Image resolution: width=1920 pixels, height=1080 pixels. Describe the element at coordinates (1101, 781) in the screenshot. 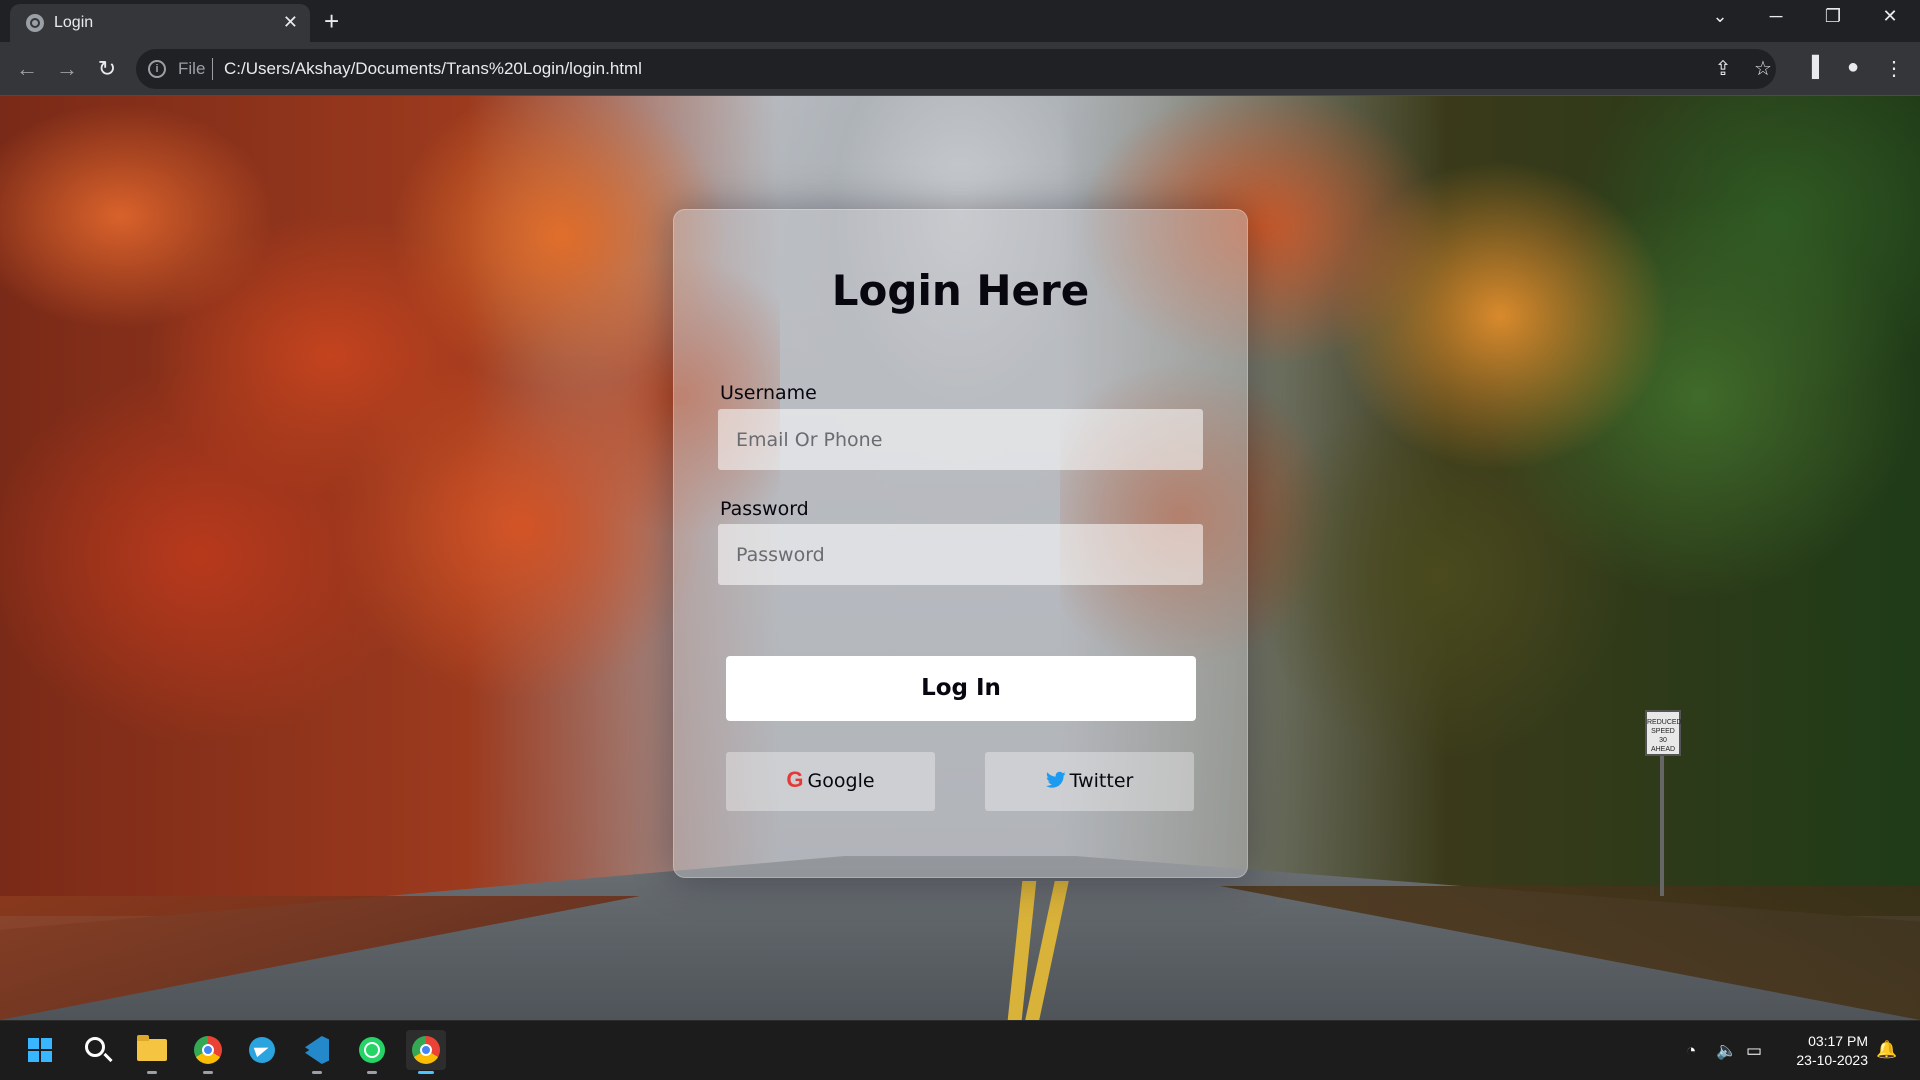

I see `twitter-button-label: Twitter` at that location.